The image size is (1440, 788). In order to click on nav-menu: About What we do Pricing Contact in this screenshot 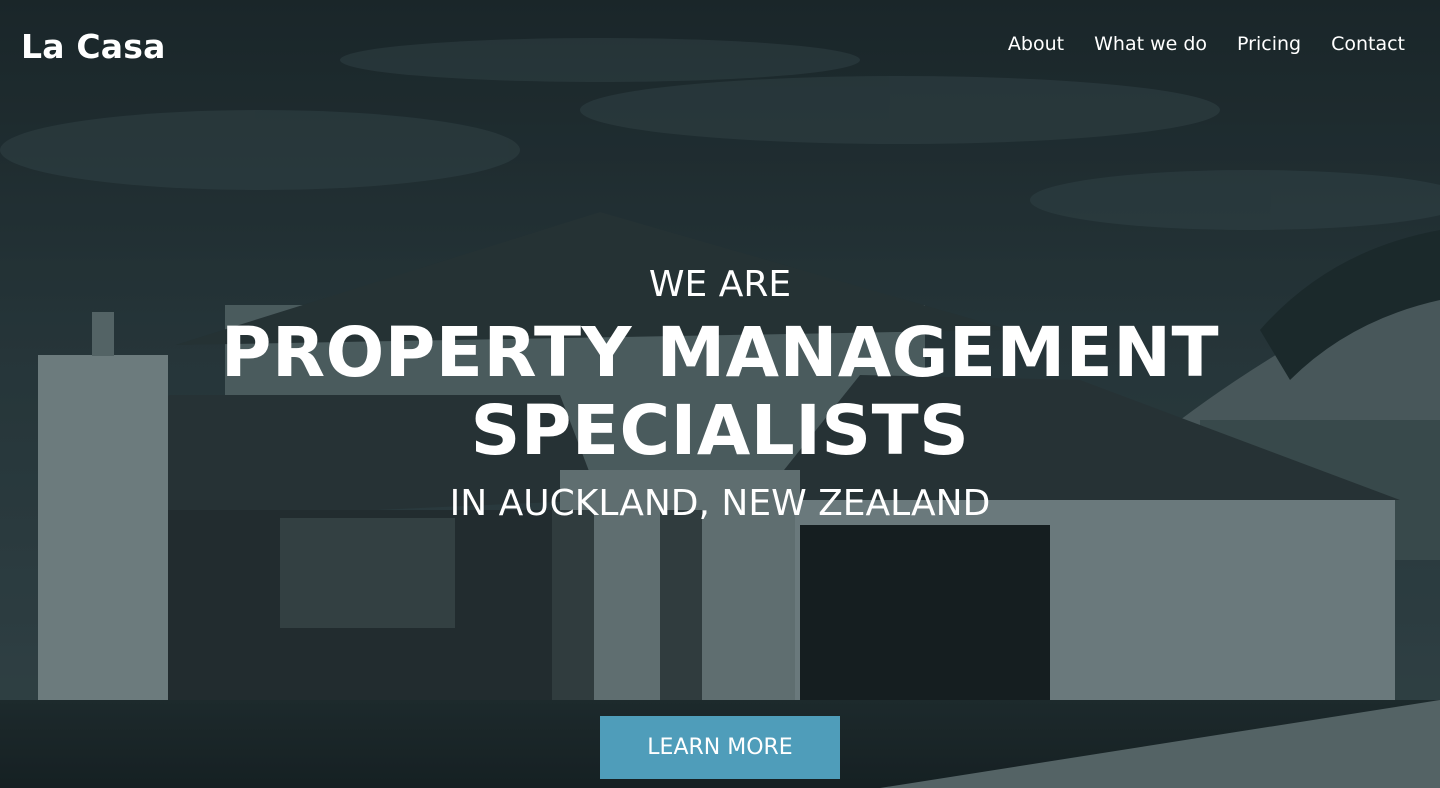, I will do `click(1206, 44)`.